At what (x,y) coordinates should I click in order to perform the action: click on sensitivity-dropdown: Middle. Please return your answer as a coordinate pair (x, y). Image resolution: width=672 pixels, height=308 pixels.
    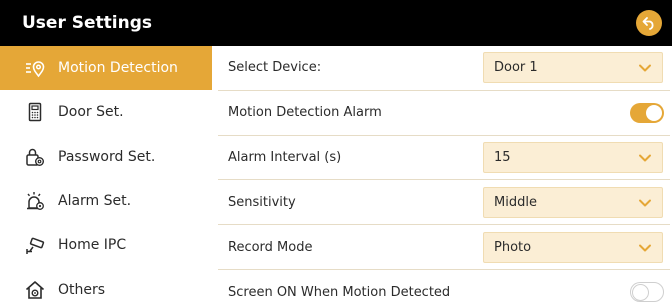
    Looking at the image, I should click on (573, 202).